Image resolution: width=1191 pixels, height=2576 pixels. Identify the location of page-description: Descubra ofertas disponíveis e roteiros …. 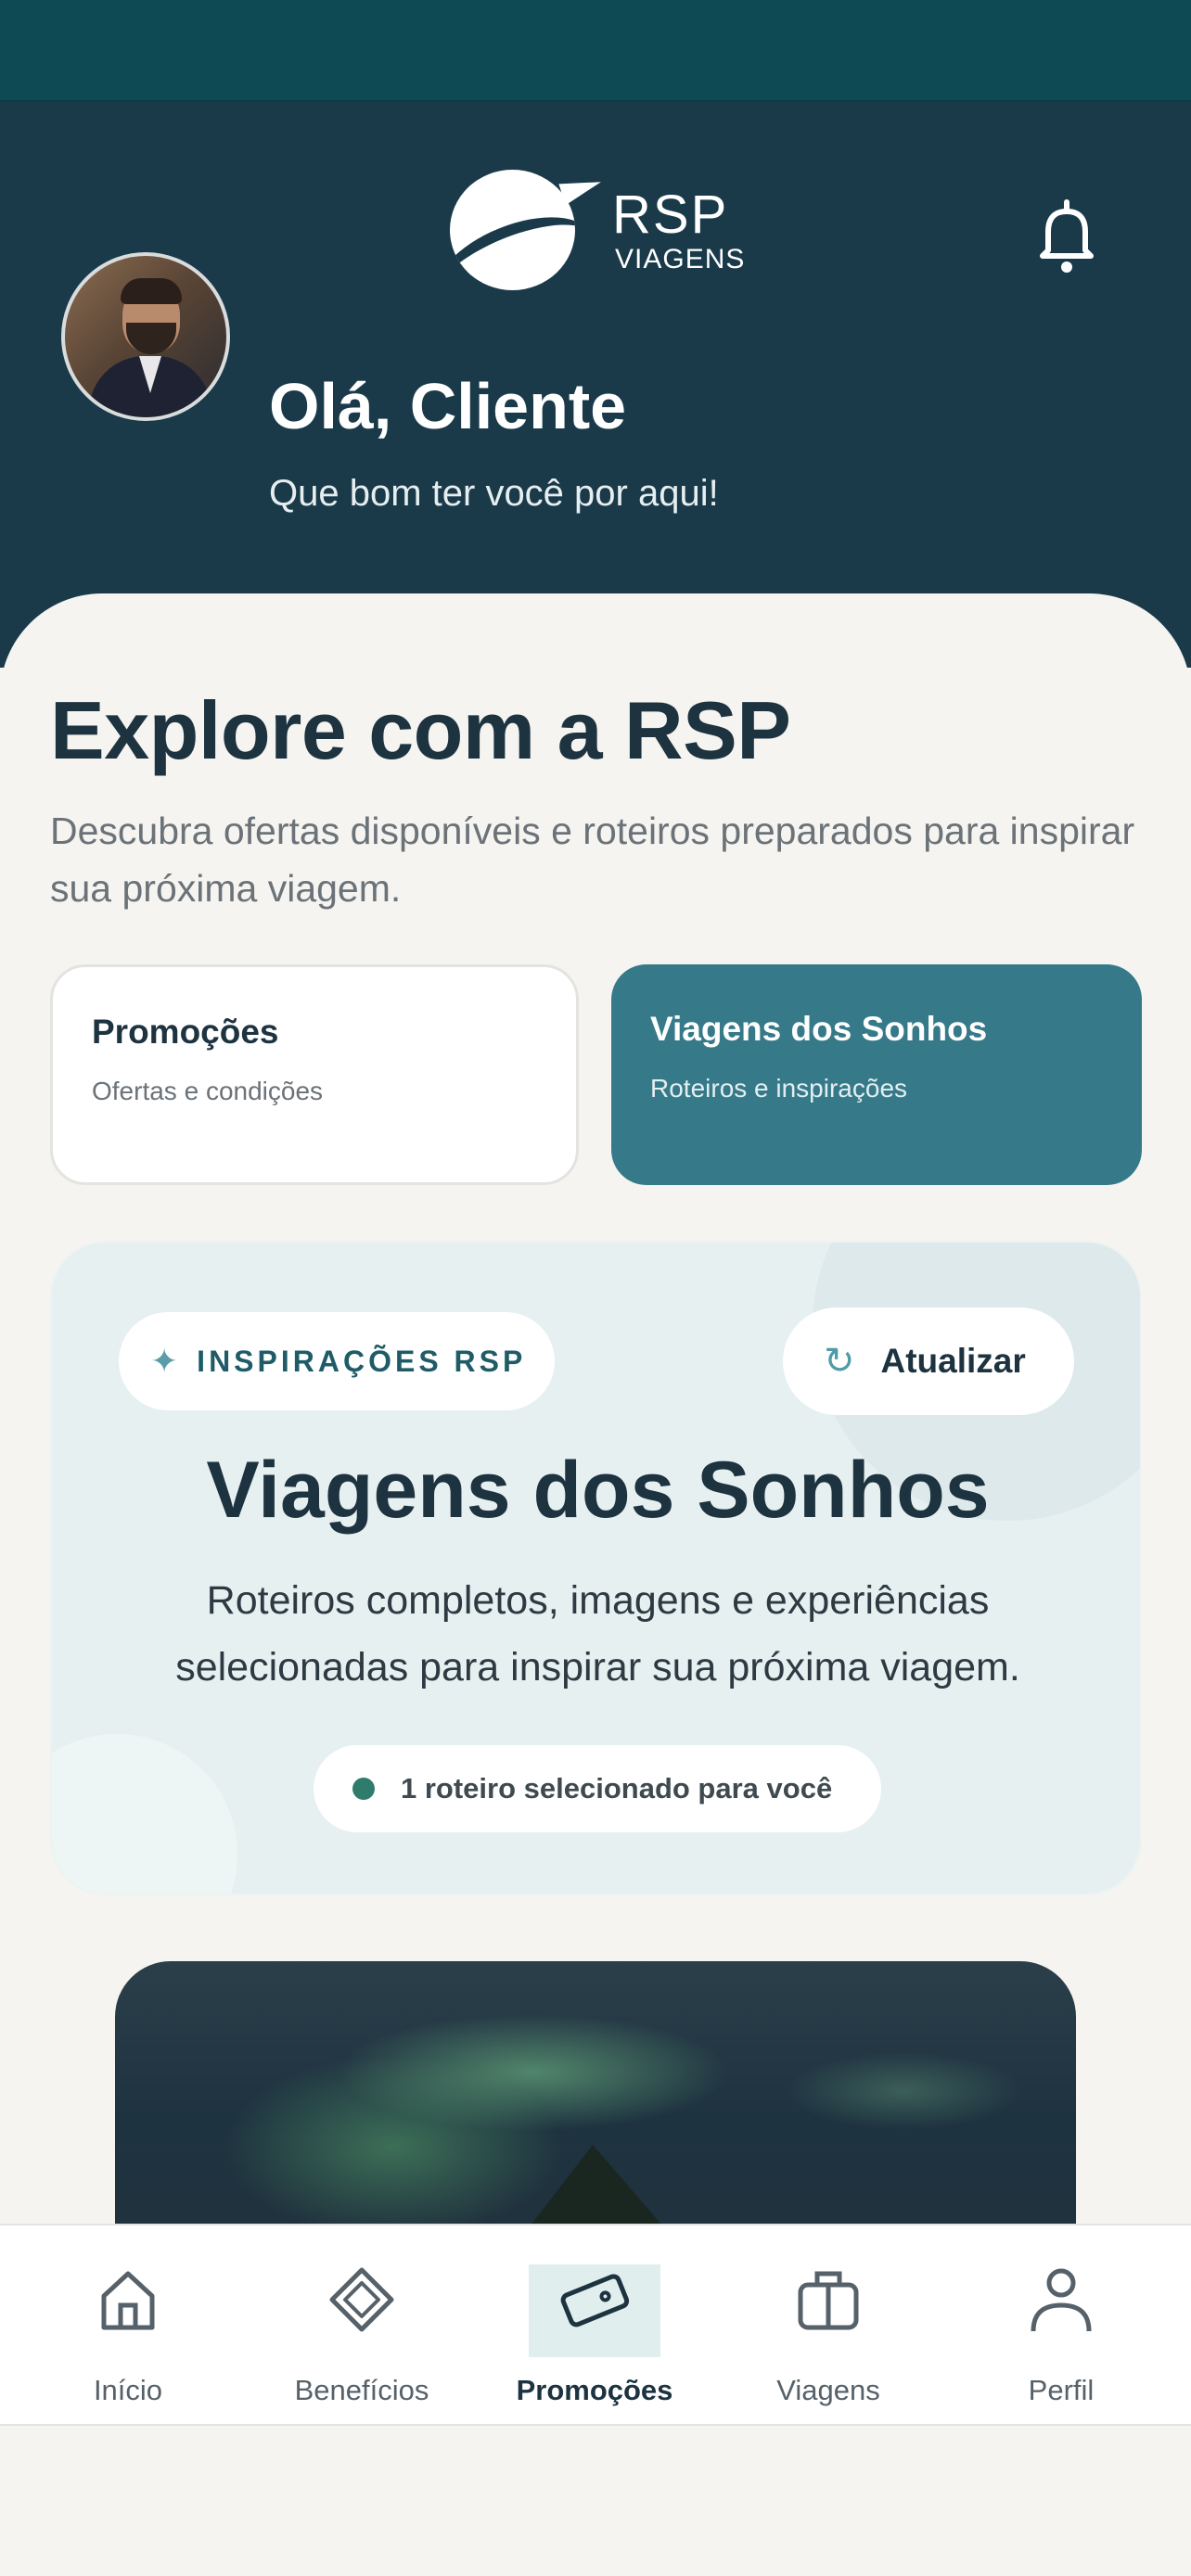
(592, 860).